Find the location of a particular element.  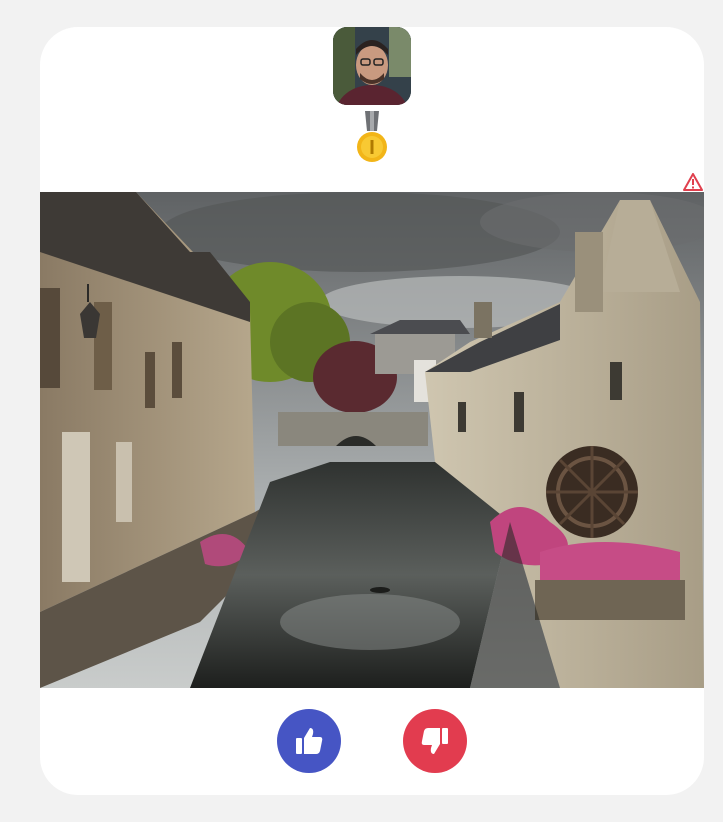

like-button is located at coordinates (309, 741).